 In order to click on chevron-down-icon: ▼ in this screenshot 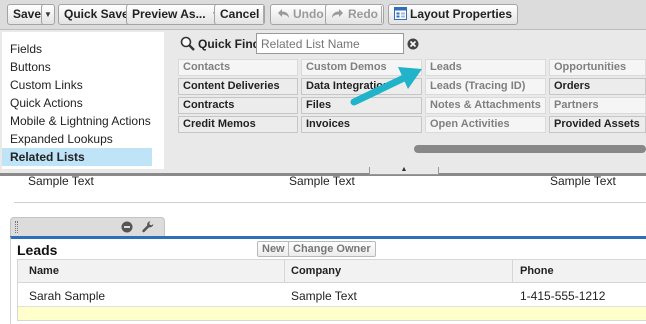, I will do `click(48, 14)`.